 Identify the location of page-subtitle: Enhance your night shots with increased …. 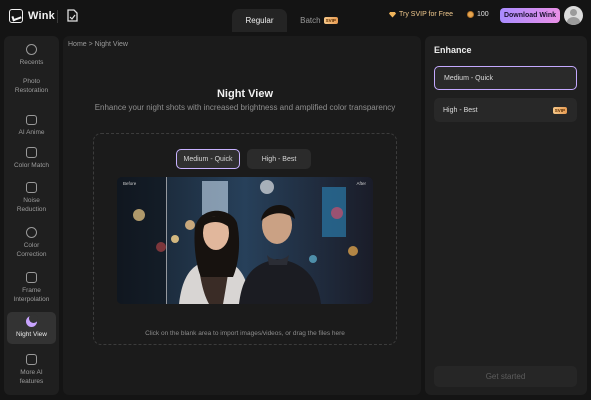
(245, 107).